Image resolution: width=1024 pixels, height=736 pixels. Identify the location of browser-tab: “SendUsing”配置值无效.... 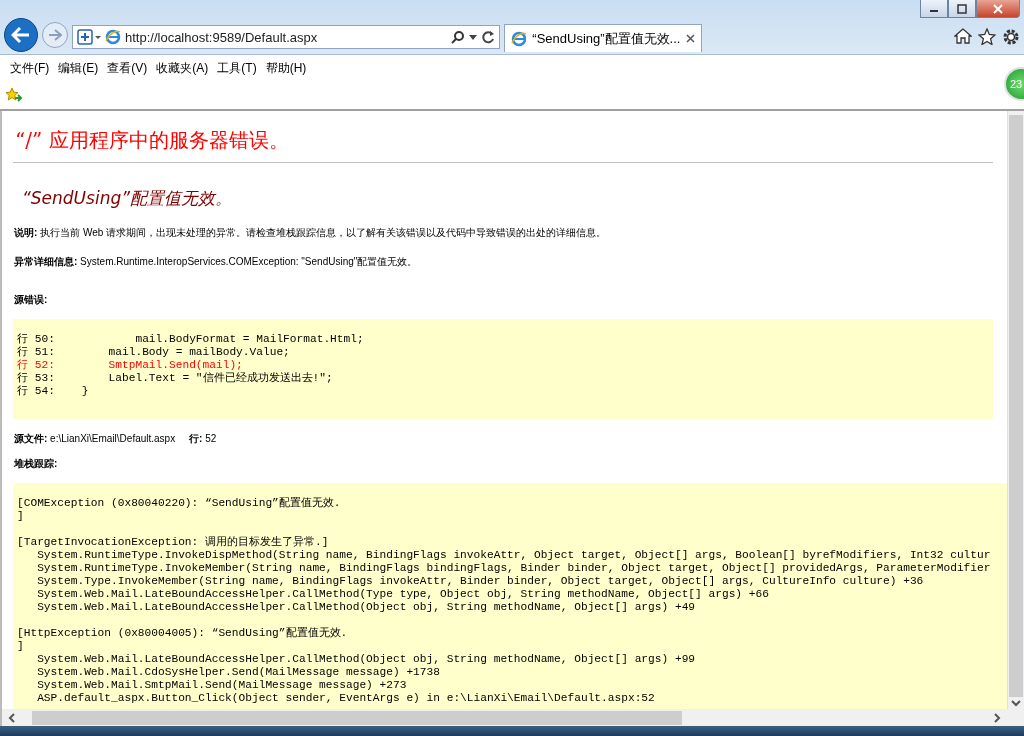
(603, 38).